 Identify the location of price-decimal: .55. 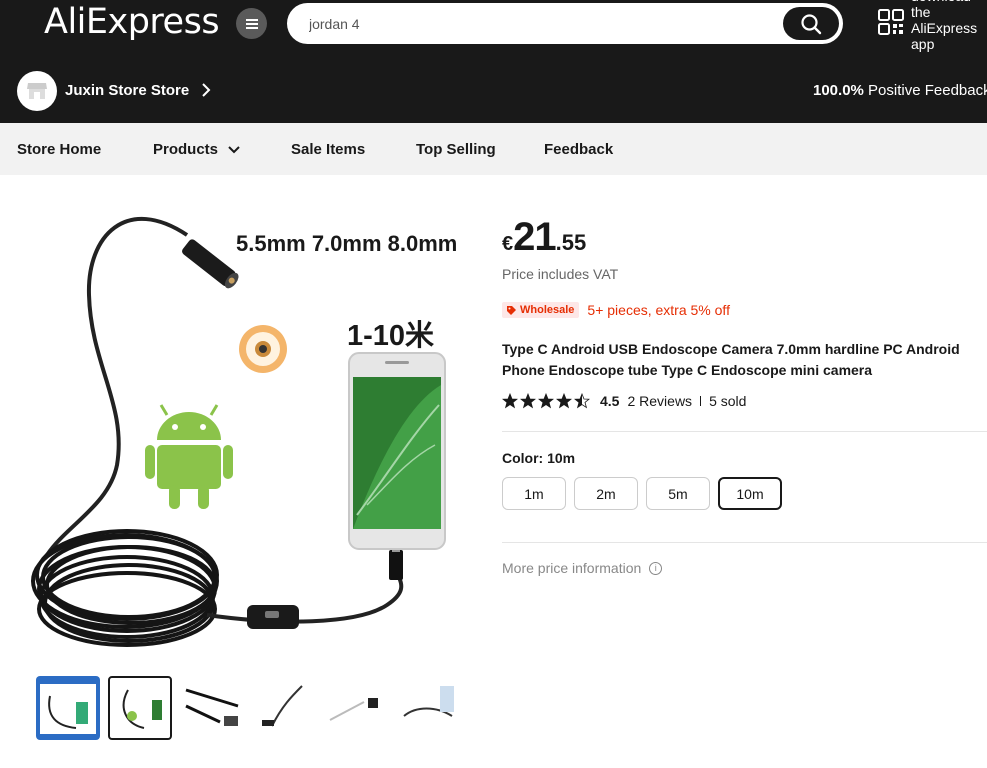
(571, 242).